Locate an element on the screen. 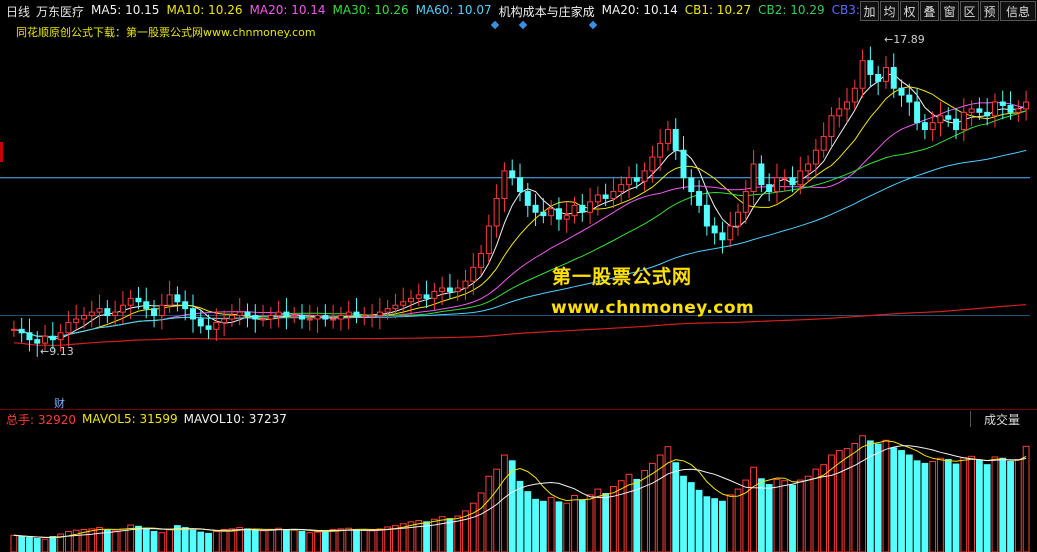 Image resolution: width=1037 pixels, height=552 pixels. volume-panel-name: 成交量 is located at coordinates (1001, 419).